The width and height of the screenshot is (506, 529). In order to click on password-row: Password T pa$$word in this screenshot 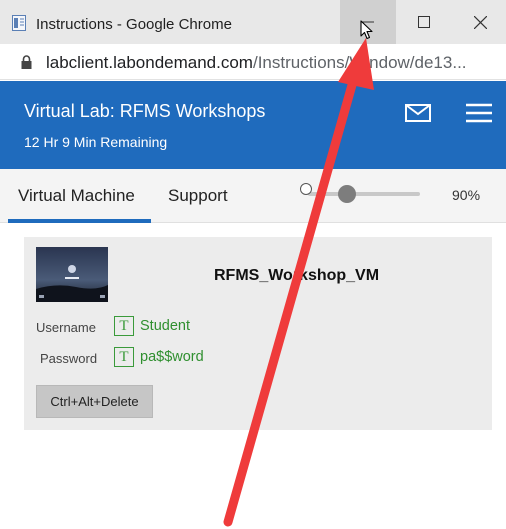, I will do `click(186, 358)`.